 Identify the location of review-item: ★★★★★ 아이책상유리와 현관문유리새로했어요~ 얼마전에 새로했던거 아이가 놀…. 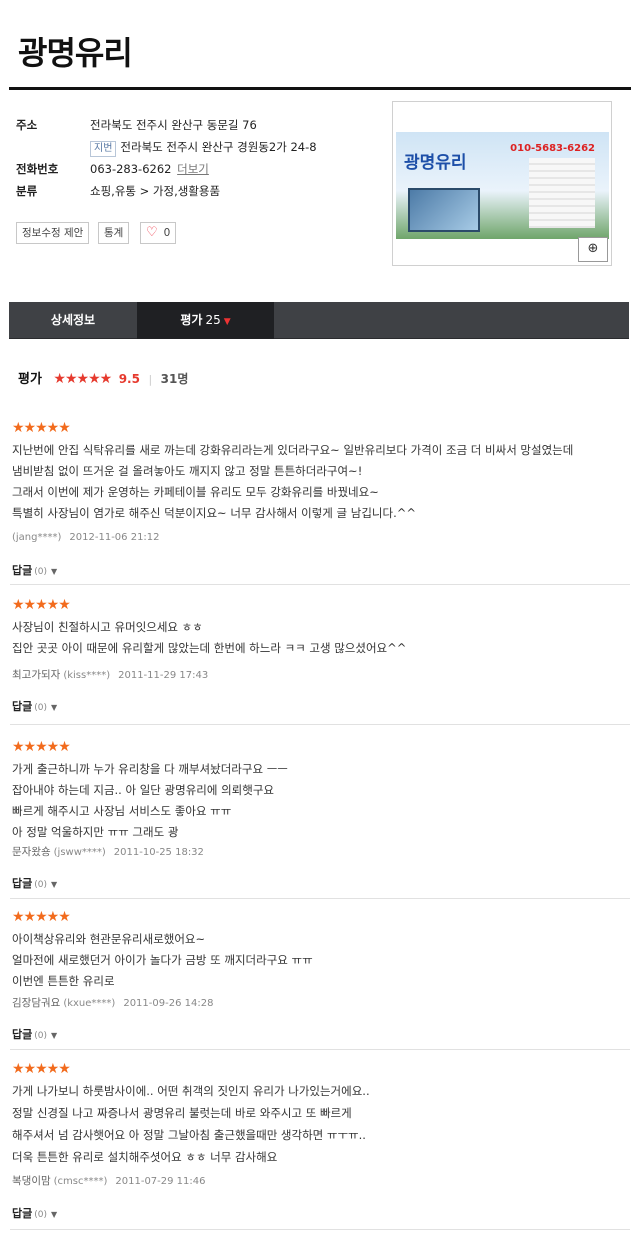
(320, 979).